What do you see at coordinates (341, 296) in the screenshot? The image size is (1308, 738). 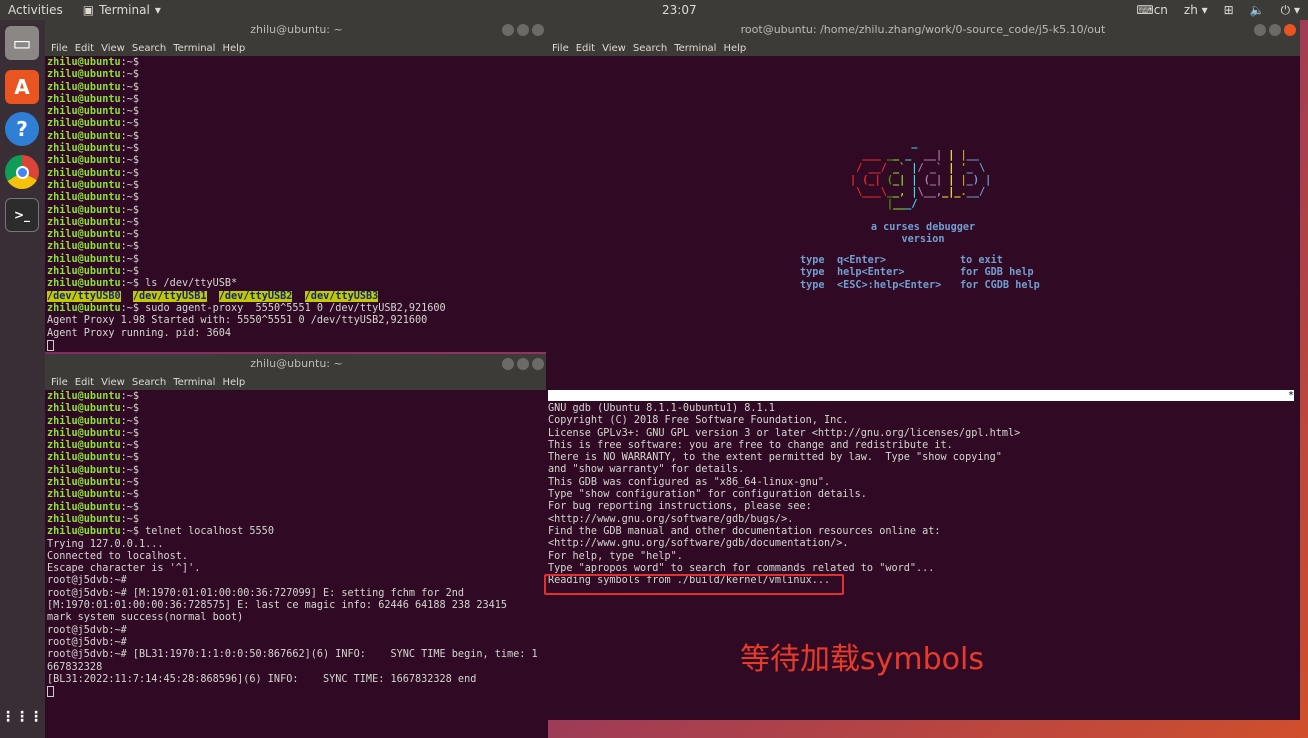 I see `device-name: /dev/ttyUSB3` at bounding box center [341, 296].